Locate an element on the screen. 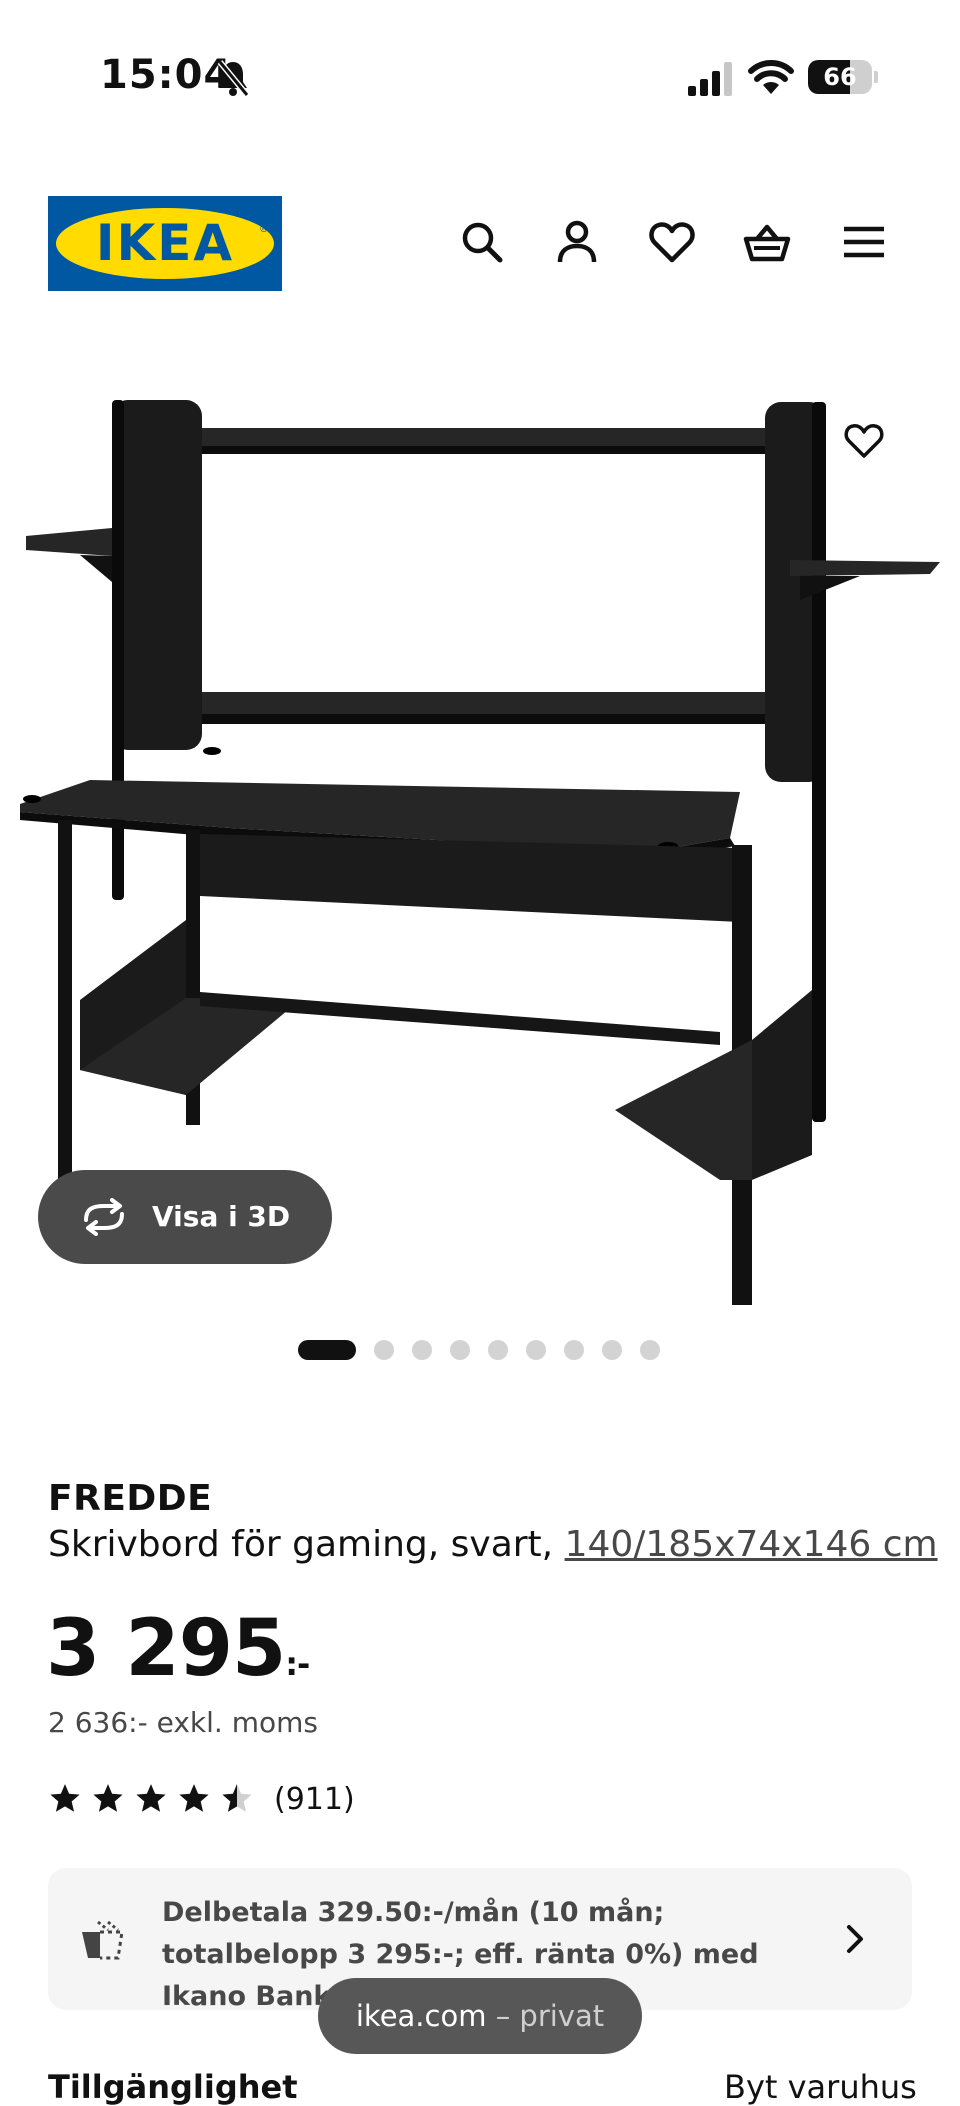  browser-domain-label: ikea.com – privat is located at coordinates (480, 2016).